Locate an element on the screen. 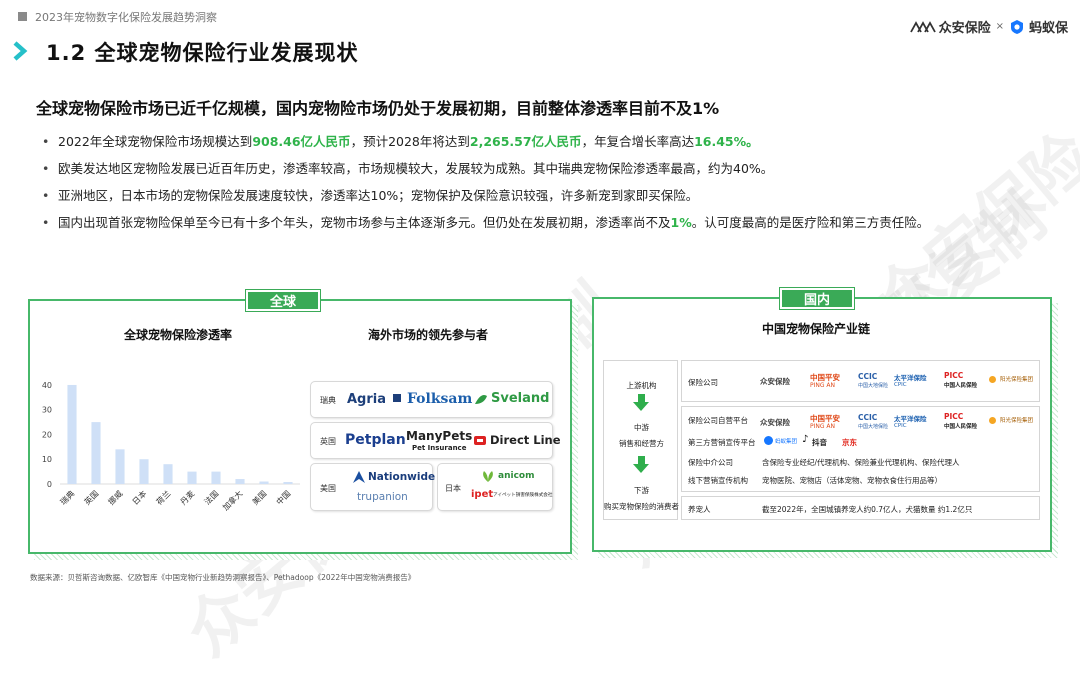 This screenshot has height=673, width=1080. domestic-tag: 国内 is located at coordinates (817, 298).